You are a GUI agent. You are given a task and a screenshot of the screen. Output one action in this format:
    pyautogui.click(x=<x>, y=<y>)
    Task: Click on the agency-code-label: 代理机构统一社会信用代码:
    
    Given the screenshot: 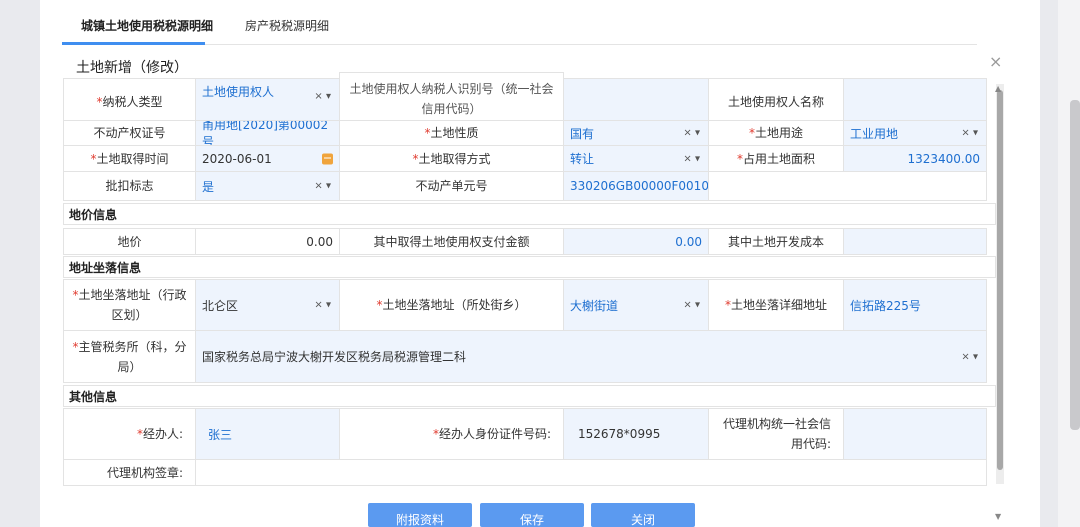 What is the action you would take?
    pyautogui.click(x=776, y=434)
    